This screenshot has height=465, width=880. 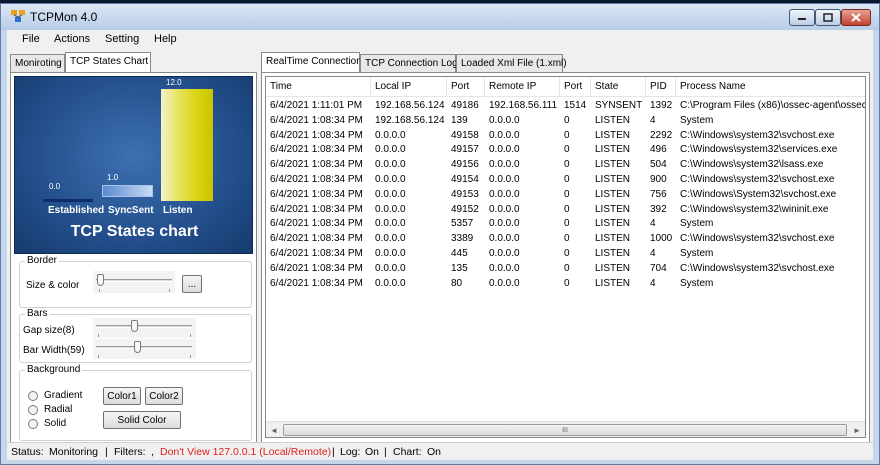 What do you see at coordinates (409, 87) in the screenshot?
I see `col-local-ip: Local IP` at bounding box center [409, 87].